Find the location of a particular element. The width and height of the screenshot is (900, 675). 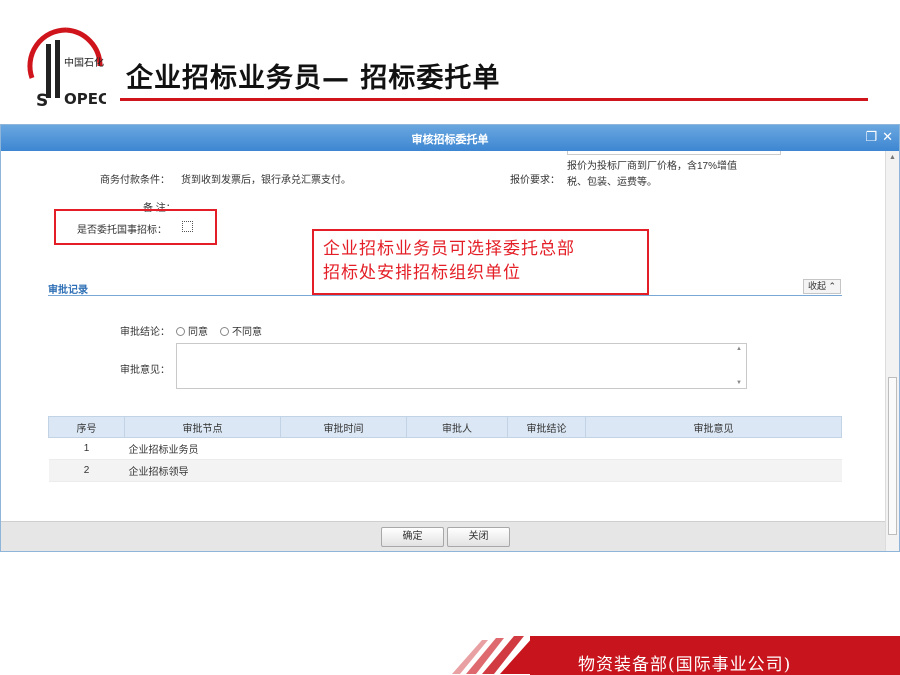

quote-requirement-value: 报价为投标厂商到厂价格，含17%增值 税、包装、运费等。 is located at coordinates (674, 175).